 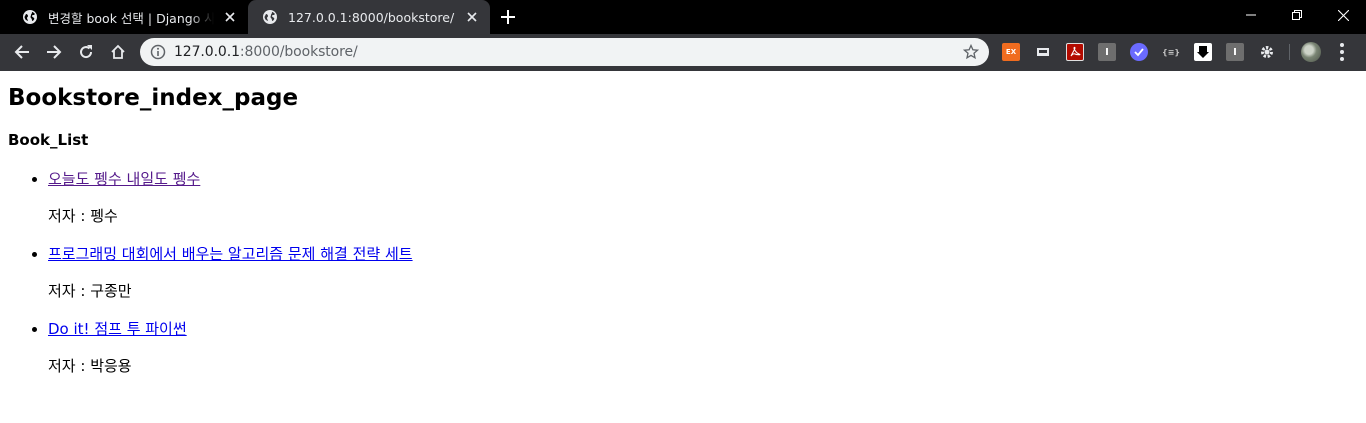 I want to click on arrow-left-icon, so click(x=21, y=52).